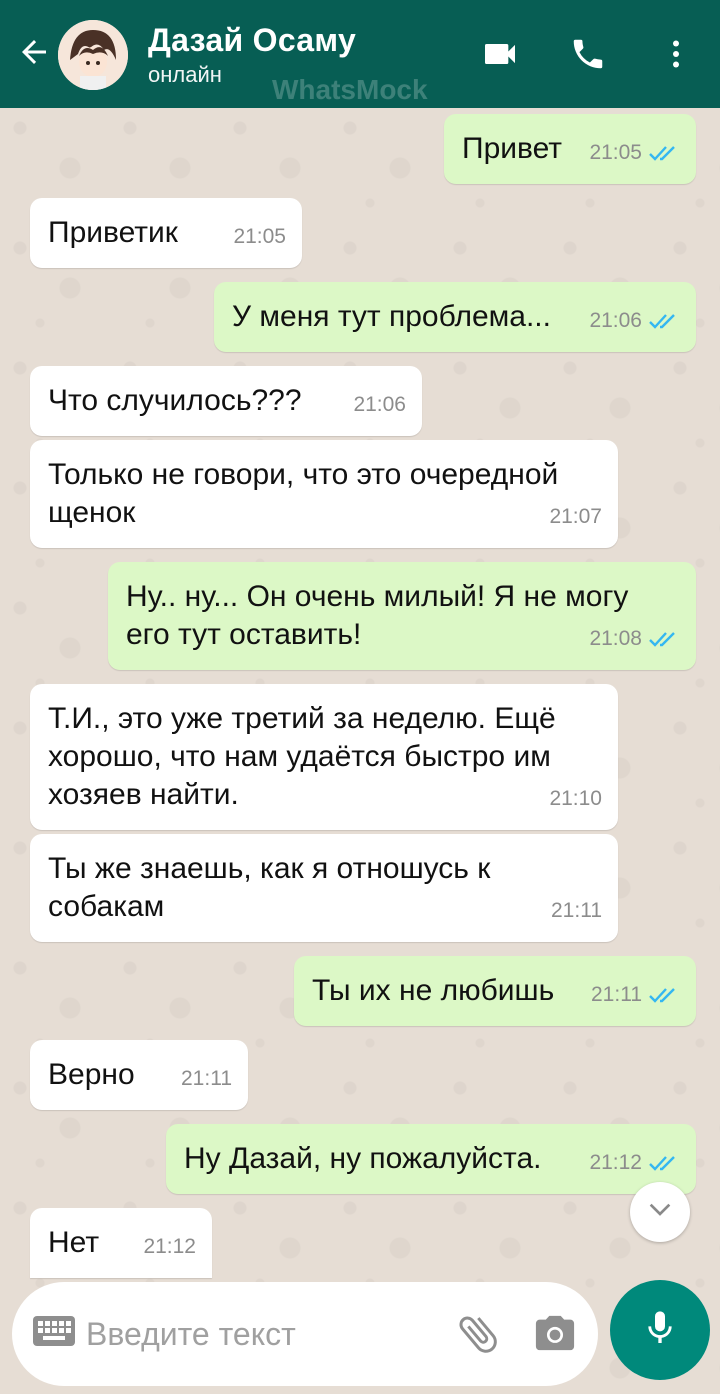 Image resolution: width=720 pixels, height=1394 pixels. I want to click on scroll-to-bottom-button, so click(660, 1212).